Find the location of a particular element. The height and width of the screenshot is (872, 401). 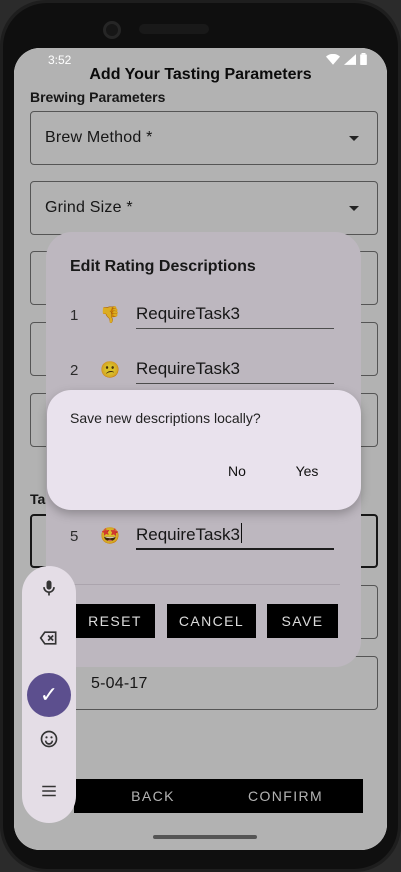

status-bar: 3:52 is located at coordinates (200, 59).